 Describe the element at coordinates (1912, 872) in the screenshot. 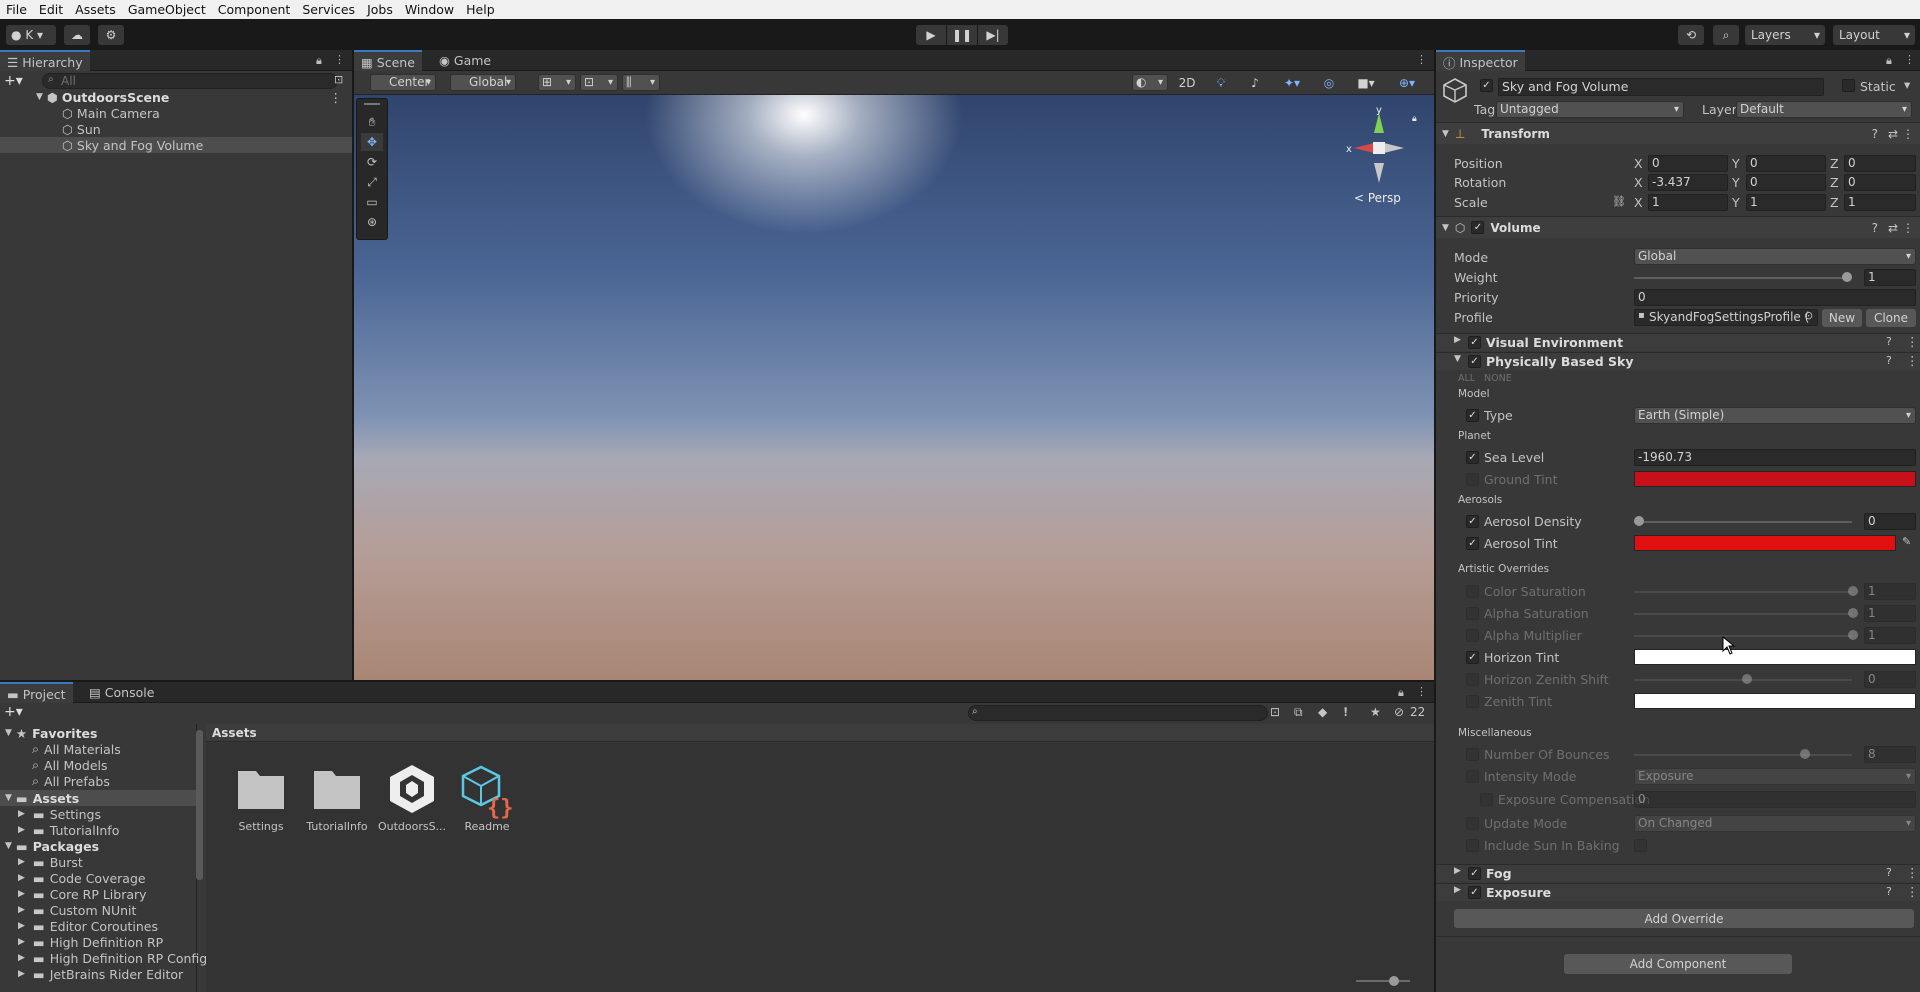

I see `override-more-icon: ⋮` at that location.